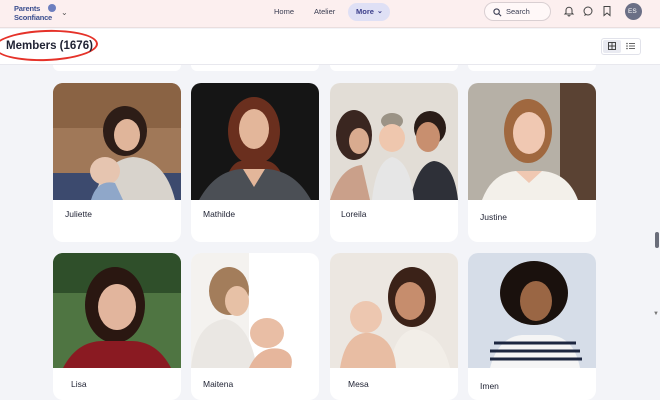  I want to click on member-card: Justine, so click(532, 162).